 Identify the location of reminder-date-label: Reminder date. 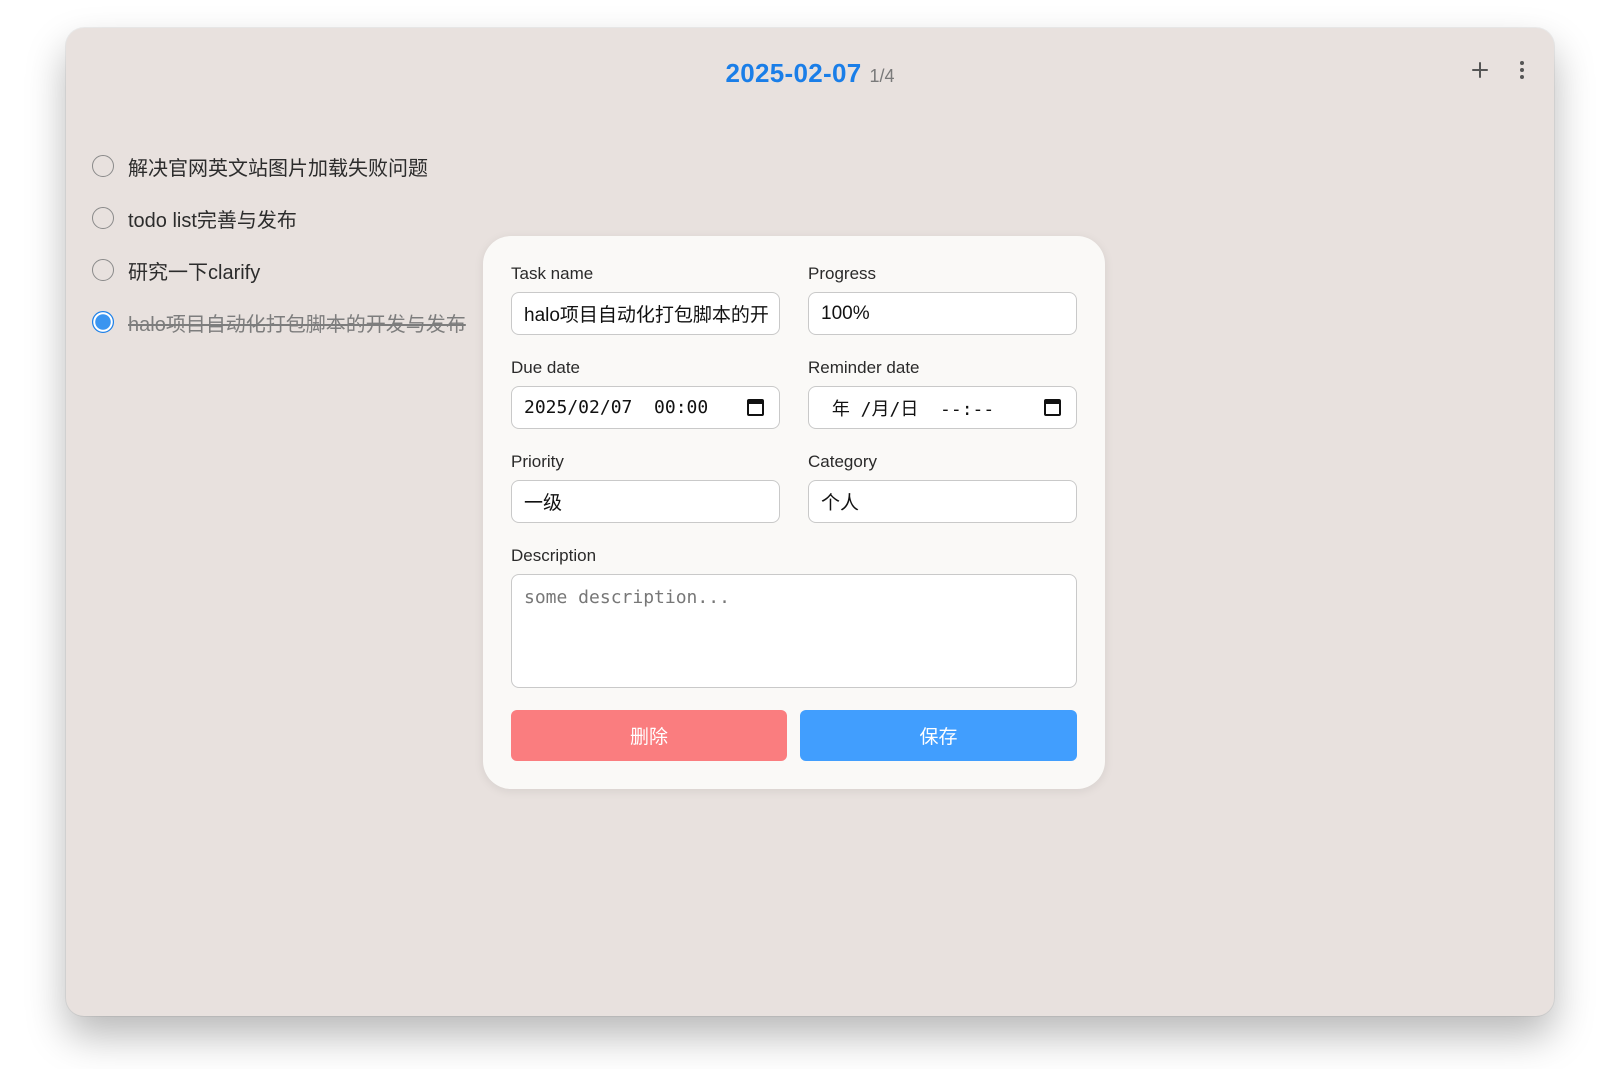
(864, 367).